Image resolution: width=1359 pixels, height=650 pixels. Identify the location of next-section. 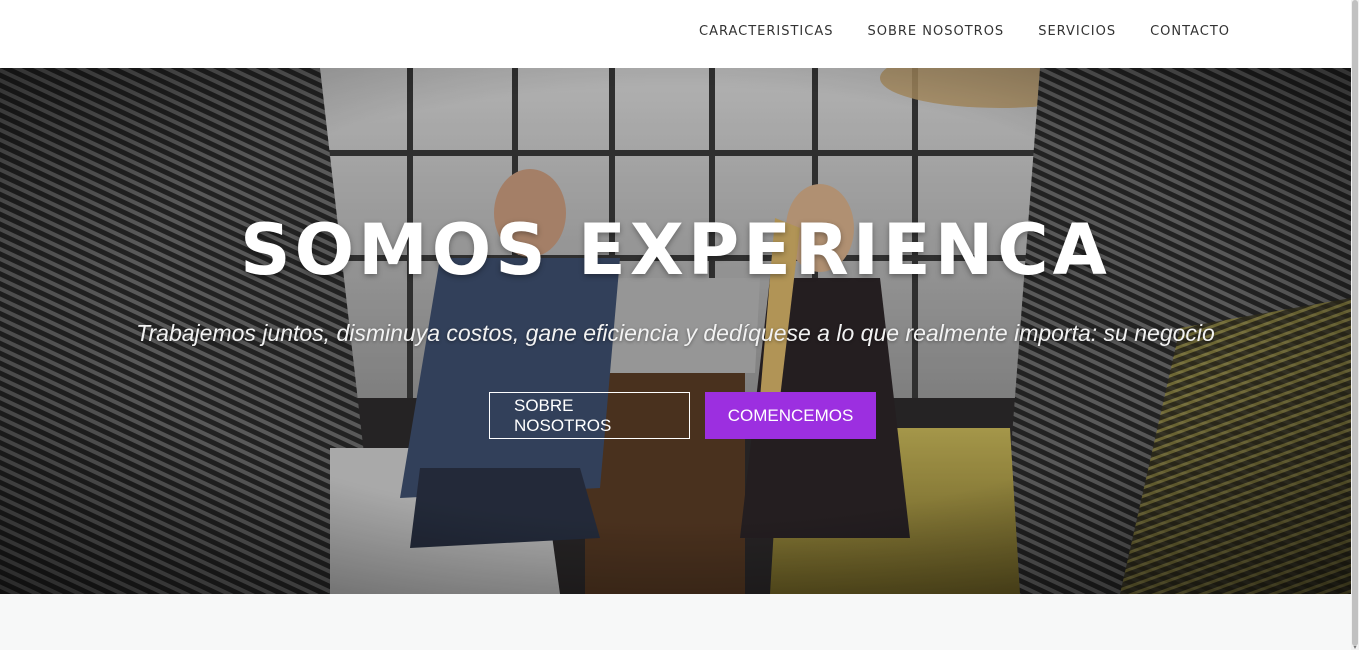
(675, 622).